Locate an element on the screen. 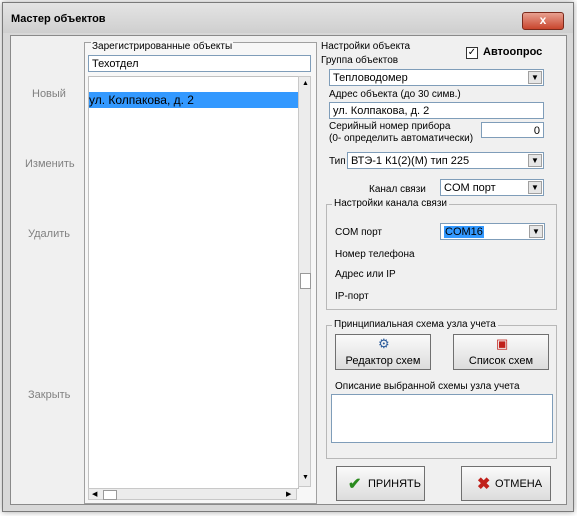 Image resolution: width=577 pixels, height=516 pixels. autopoll-checkbox: ✓ is located at coordinates (472, 53).